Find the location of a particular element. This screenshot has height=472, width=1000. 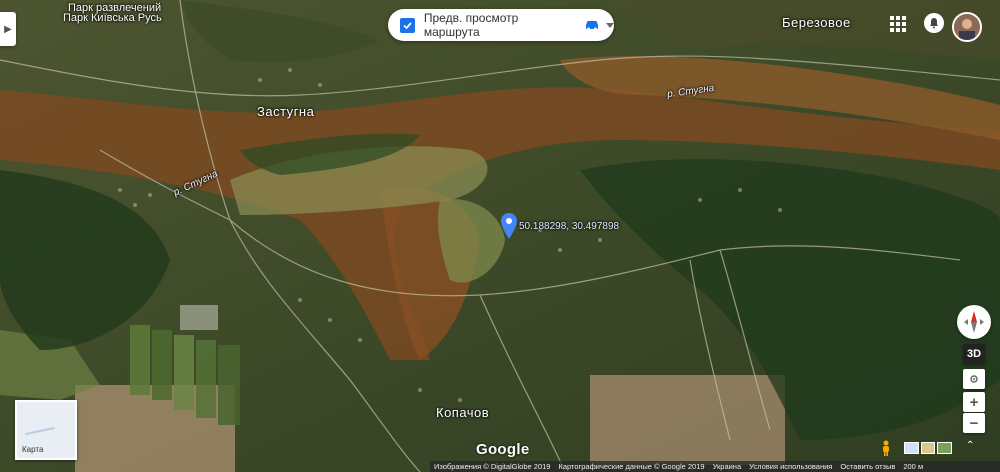

terms-link: Условия использования is located at coordinates (790, 466).